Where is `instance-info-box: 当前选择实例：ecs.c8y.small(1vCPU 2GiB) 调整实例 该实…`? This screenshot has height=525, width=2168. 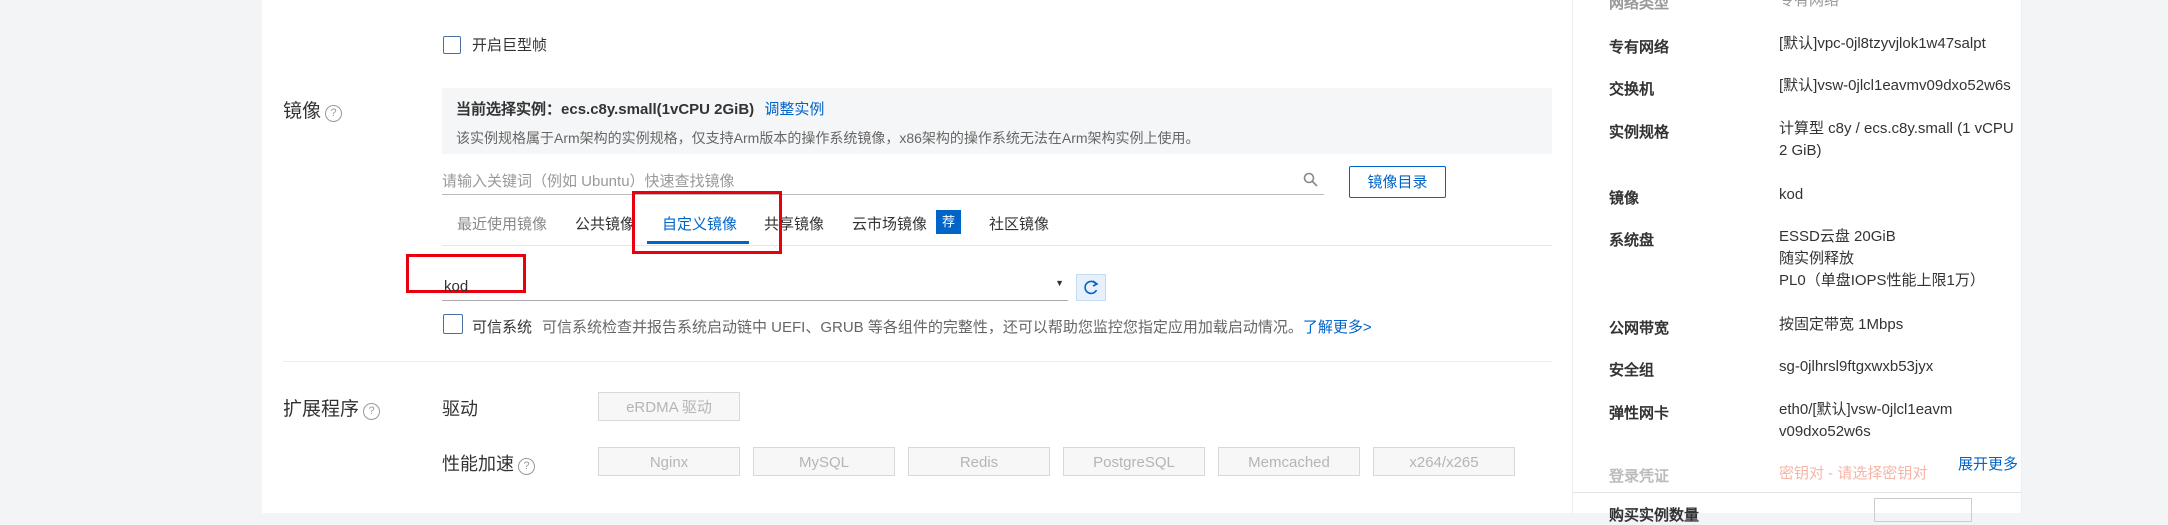 instance-info-box: 当前选择实例：ecs.c8y.small(1vCPU 2GiB) 调整实例 该实… is located at coordinates (997, 121).